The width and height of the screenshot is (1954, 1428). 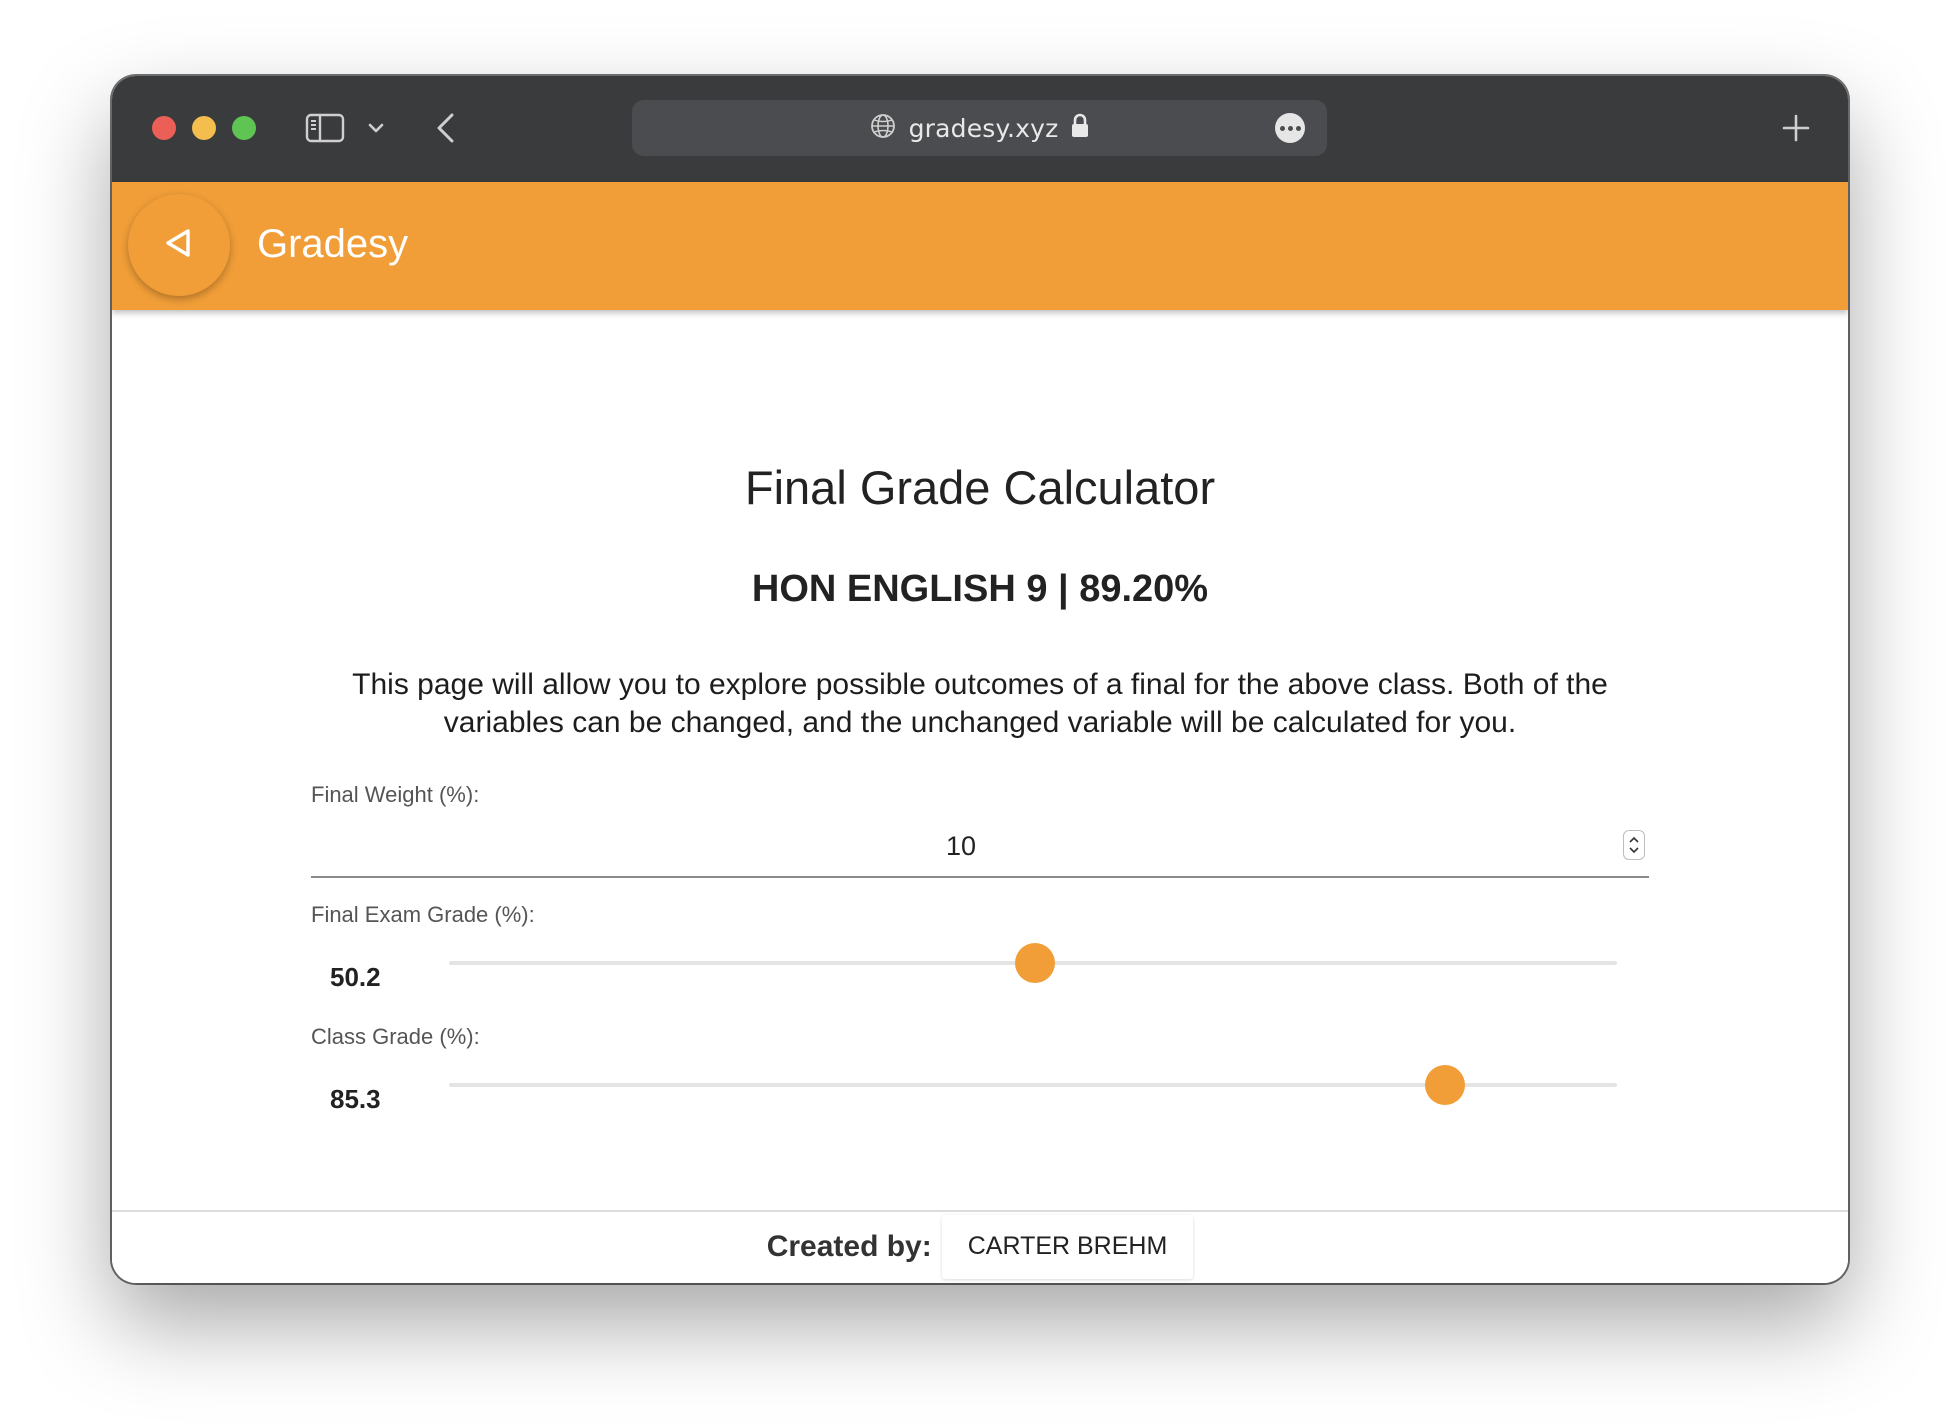 What do you see at coordinates (355, 1099) in the screenshot?
I see `class-grade-value: 85.3` at bounding box center [355, 1099].